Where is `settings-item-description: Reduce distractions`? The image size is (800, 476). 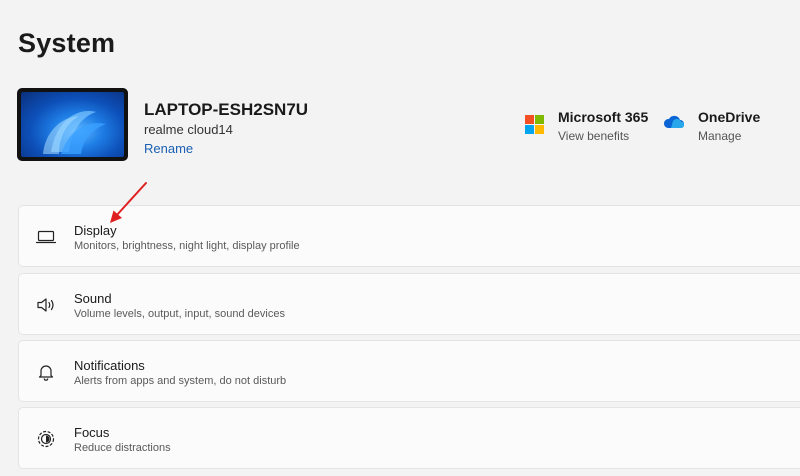
settings-item-description: Reduce distractions is located at coordinates (122, 448).